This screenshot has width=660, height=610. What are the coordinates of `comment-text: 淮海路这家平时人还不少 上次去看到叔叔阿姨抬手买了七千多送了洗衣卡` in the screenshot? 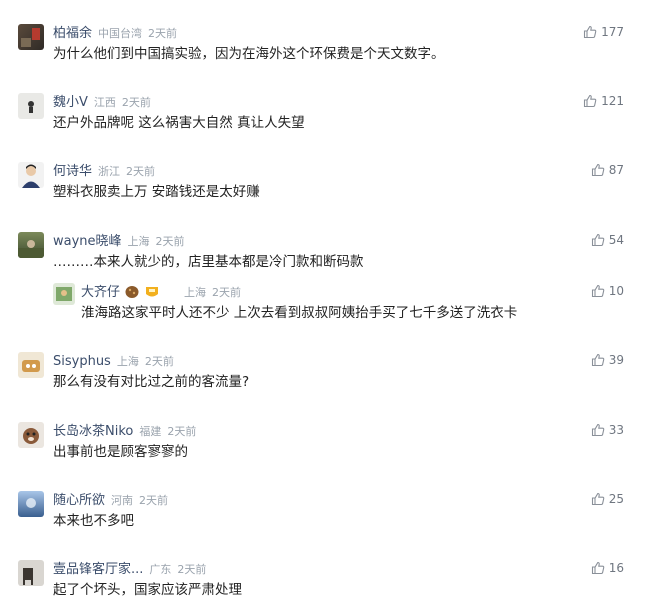 It's located at (299, 313).